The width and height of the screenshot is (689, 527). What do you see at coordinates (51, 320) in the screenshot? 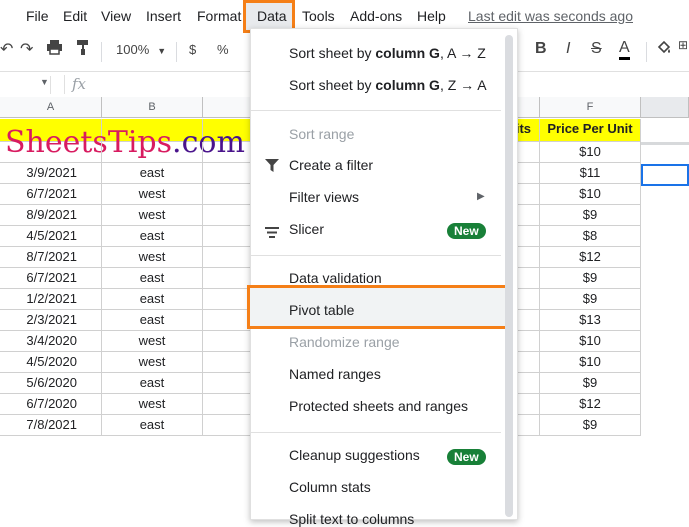
I see `cell-date: 2/3/2021` at bounding box center [51, 320].